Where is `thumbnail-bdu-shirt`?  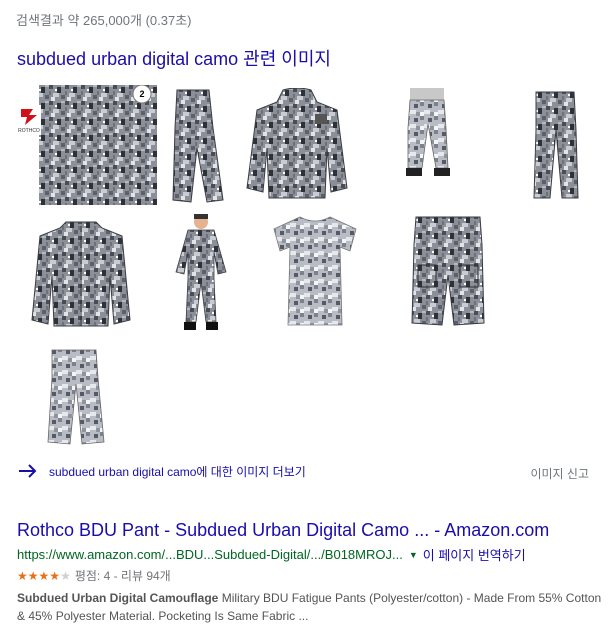 thumbnail-bdu-shirt is located at coordinates (81, 274).